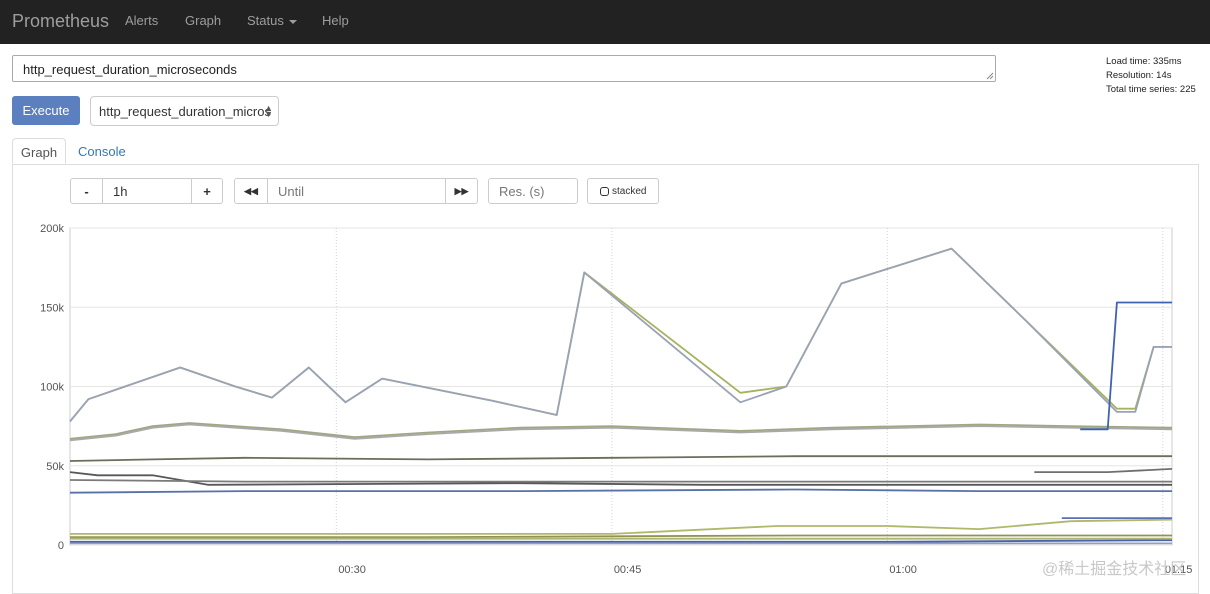  What do you see at coordinates (1151, 89) in the screenshot?
I see `total-time-series: Total time series: 225` at bounding box center [1151, 89].